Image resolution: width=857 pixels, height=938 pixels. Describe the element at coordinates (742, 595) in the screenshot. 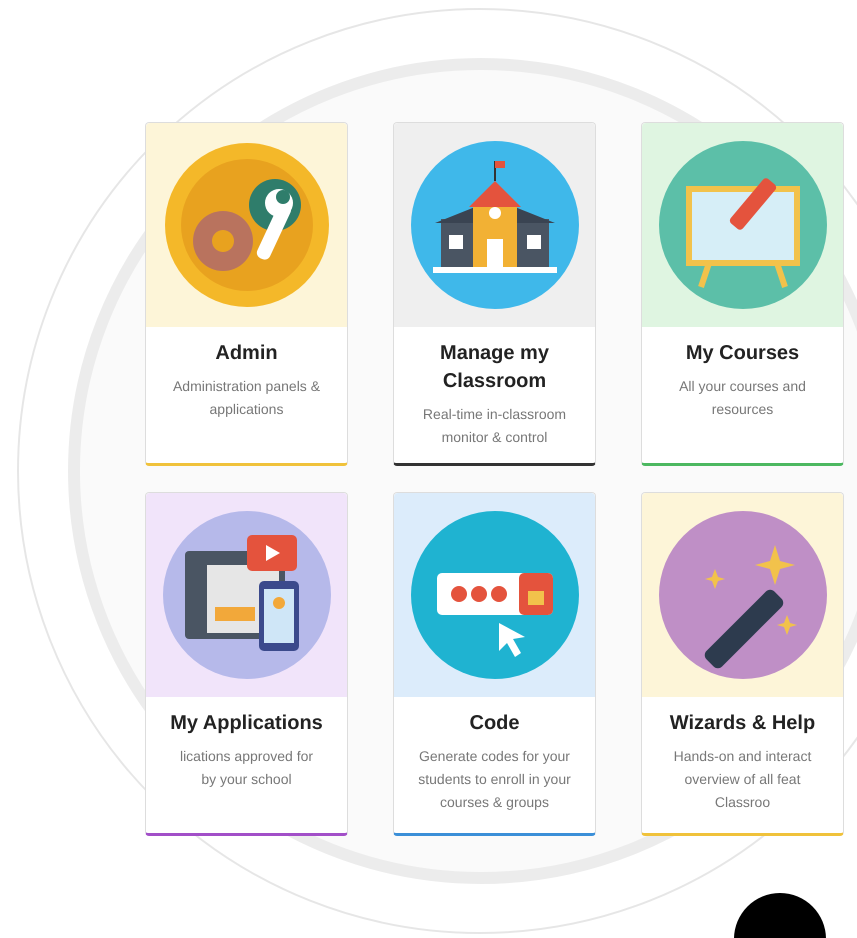

I see `magic-wand-icon` at that location.